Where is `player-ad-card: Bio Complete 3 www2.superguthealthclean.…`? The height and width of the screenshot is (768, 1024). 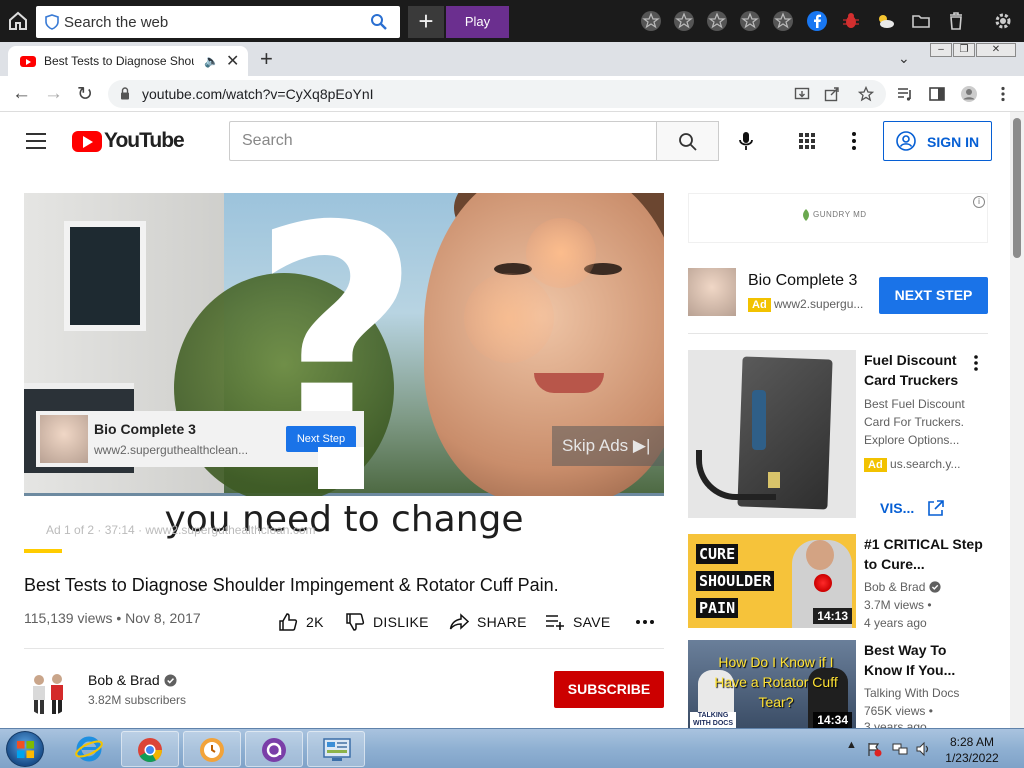
player-ad-card: Bio Complete 3 www2.superguthealthclean.… is located at coordinates (200, 450).